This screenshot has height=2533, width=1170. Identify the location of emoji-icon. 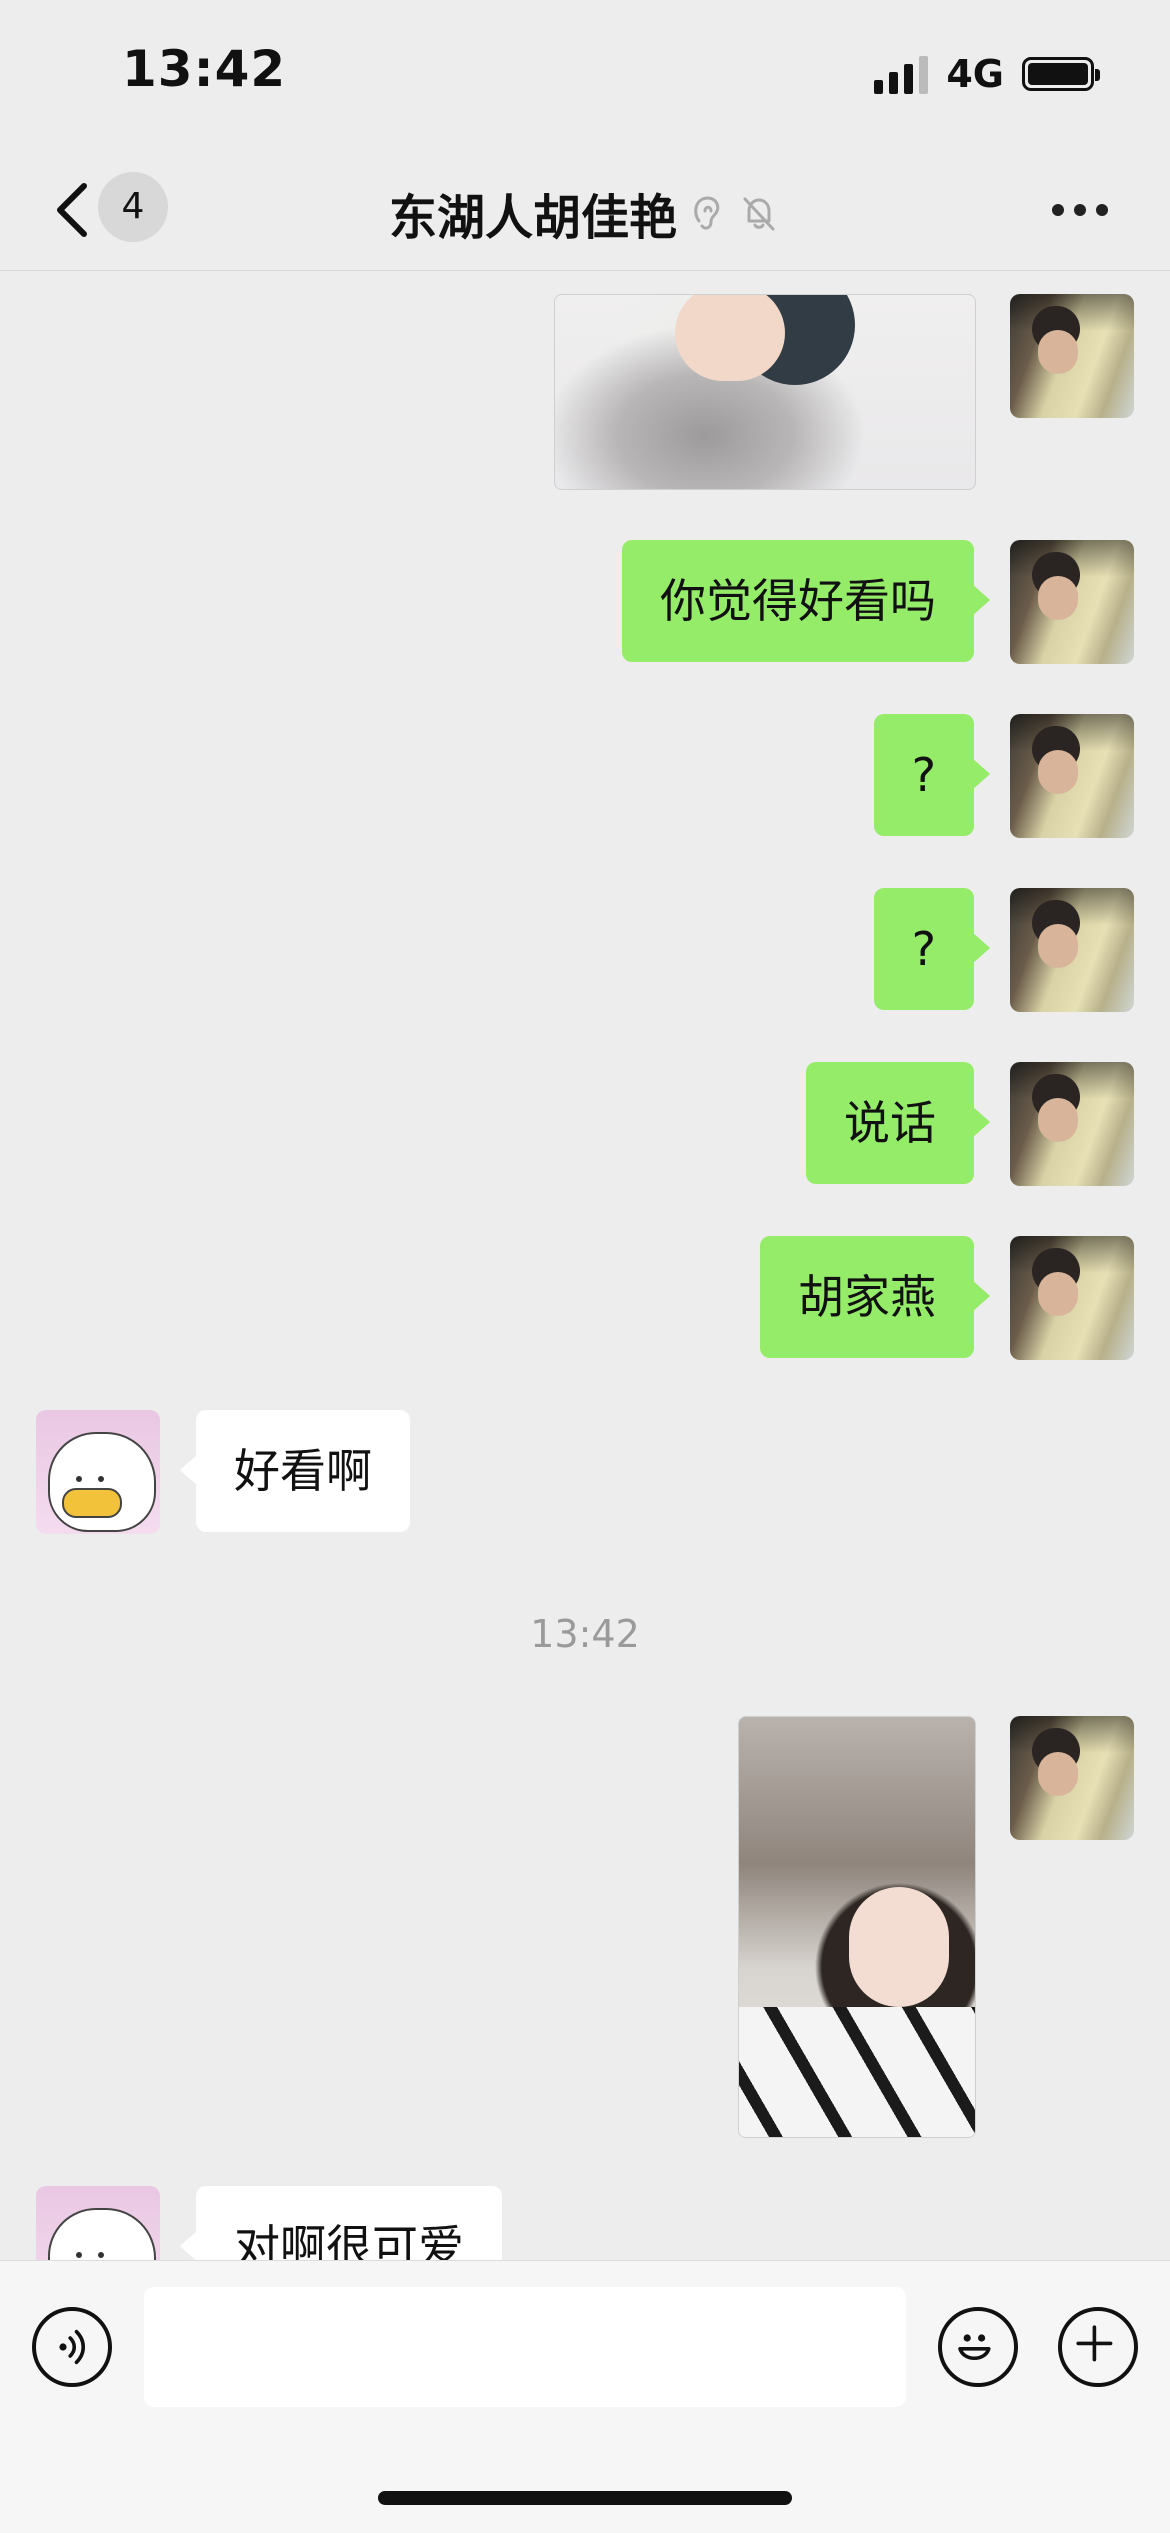
(974, 2347).